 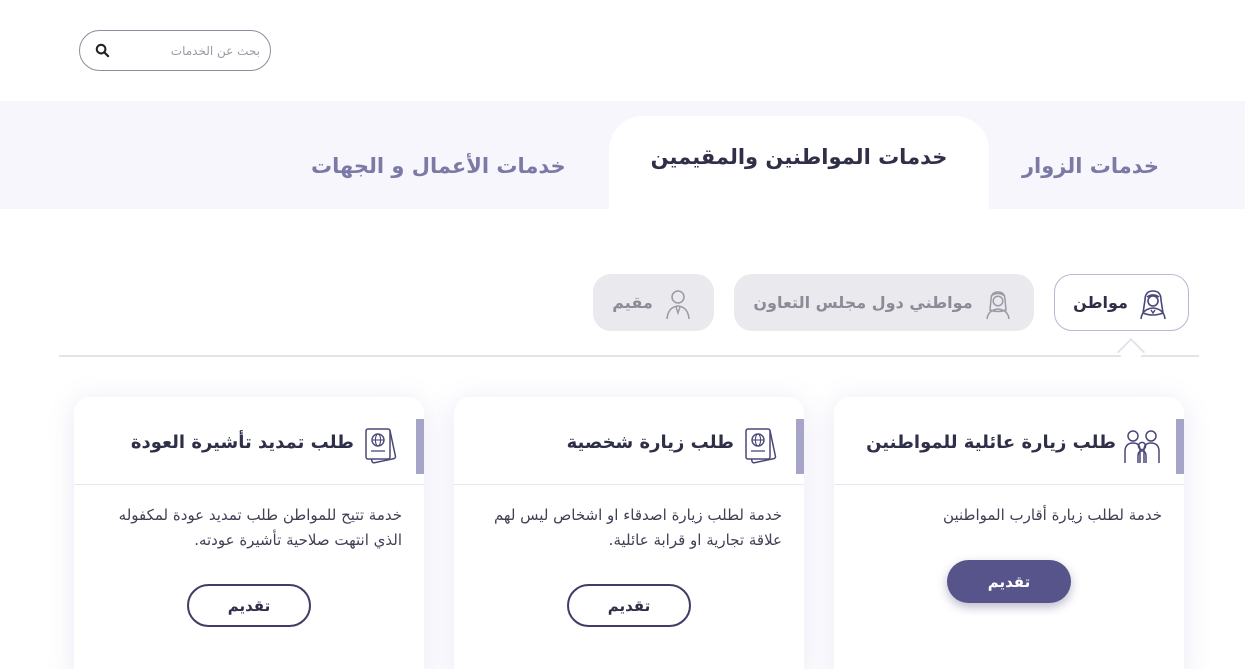 I want to click on audience-divider, so click(x=629, y=356).